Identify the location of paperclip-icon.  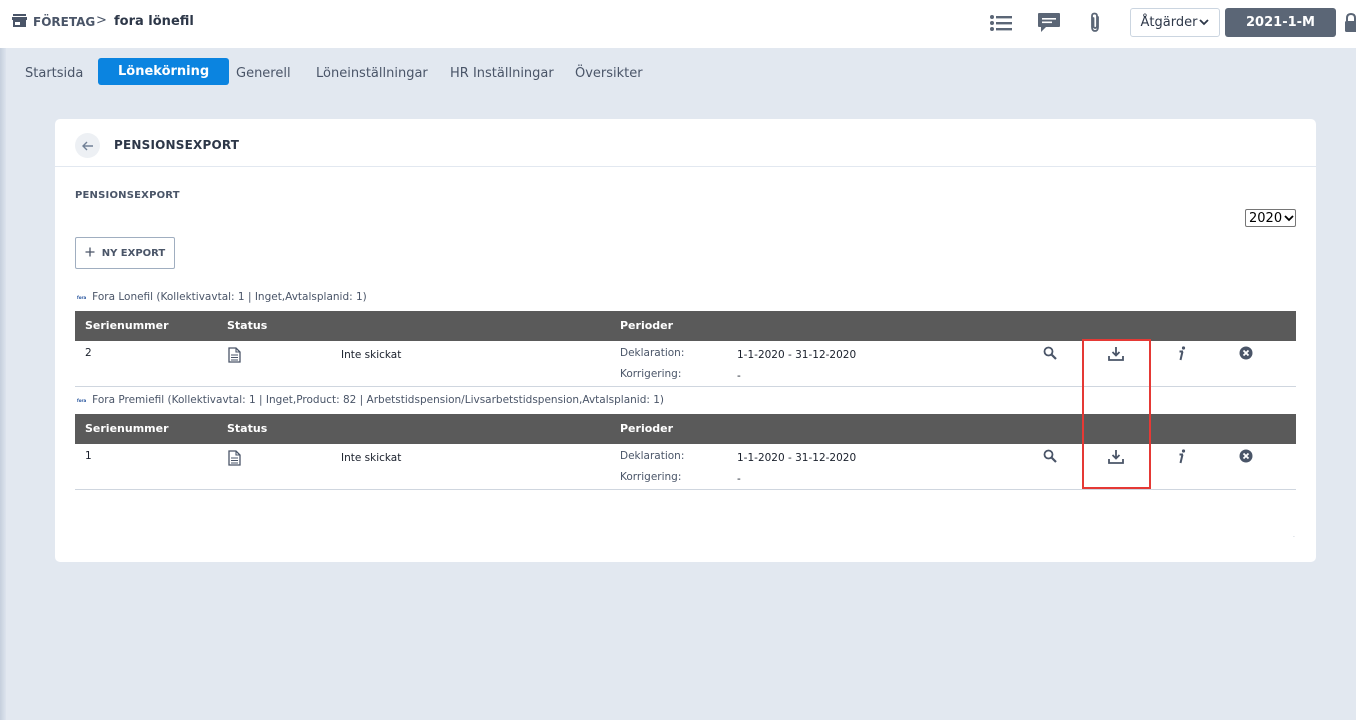
(1095, 23).